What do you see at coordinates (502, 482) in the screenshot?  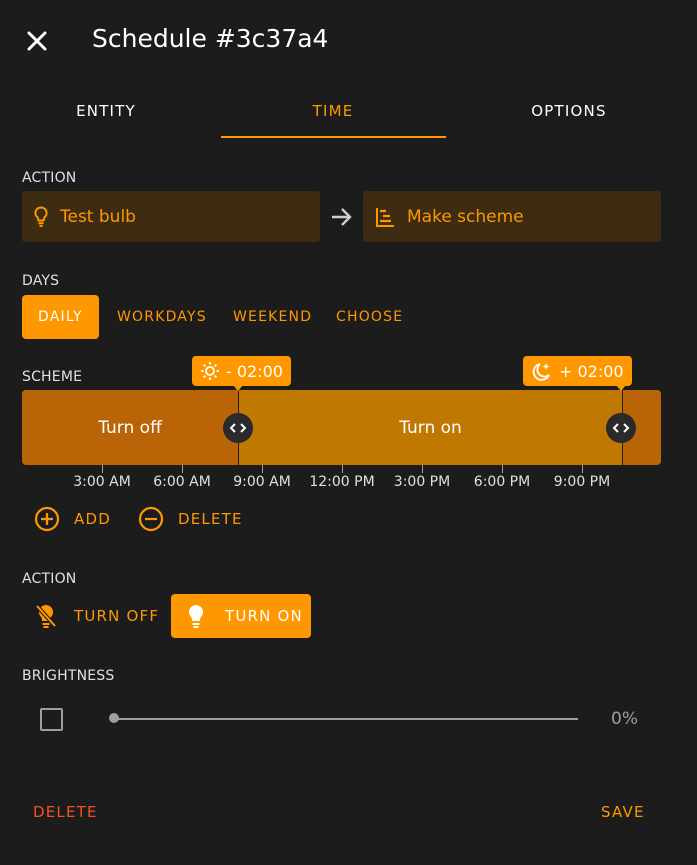 I see `axis-label: 6:00 PM` at bounding box center [502, 482].